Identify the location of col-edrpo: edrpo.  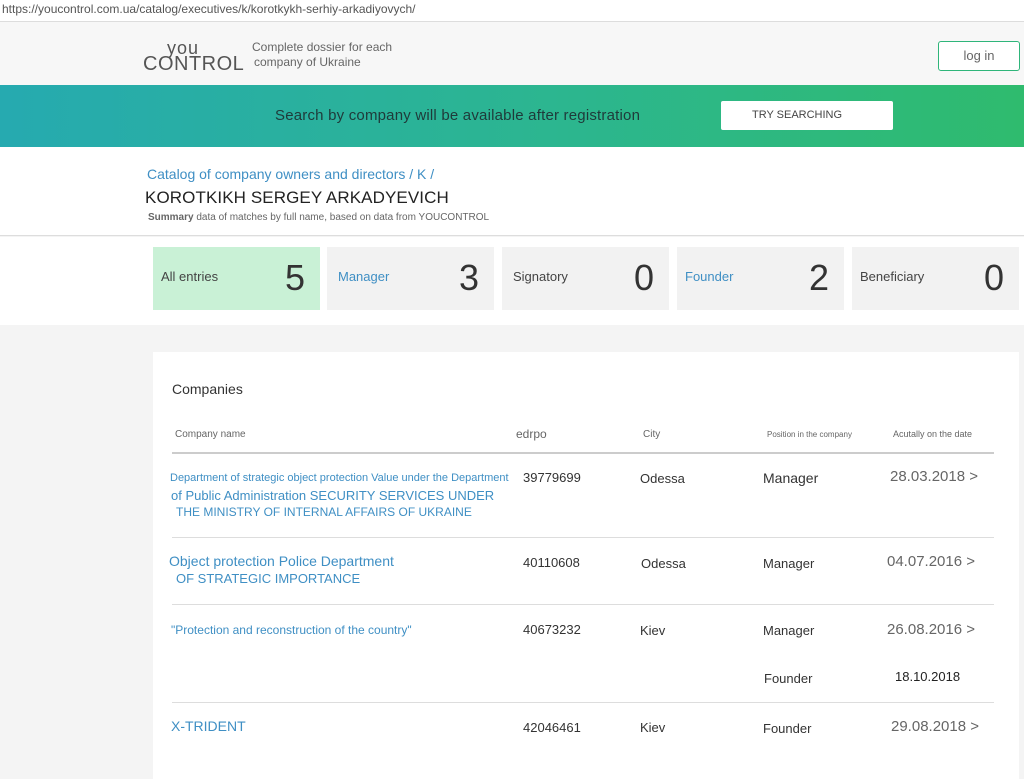
(531, 434).